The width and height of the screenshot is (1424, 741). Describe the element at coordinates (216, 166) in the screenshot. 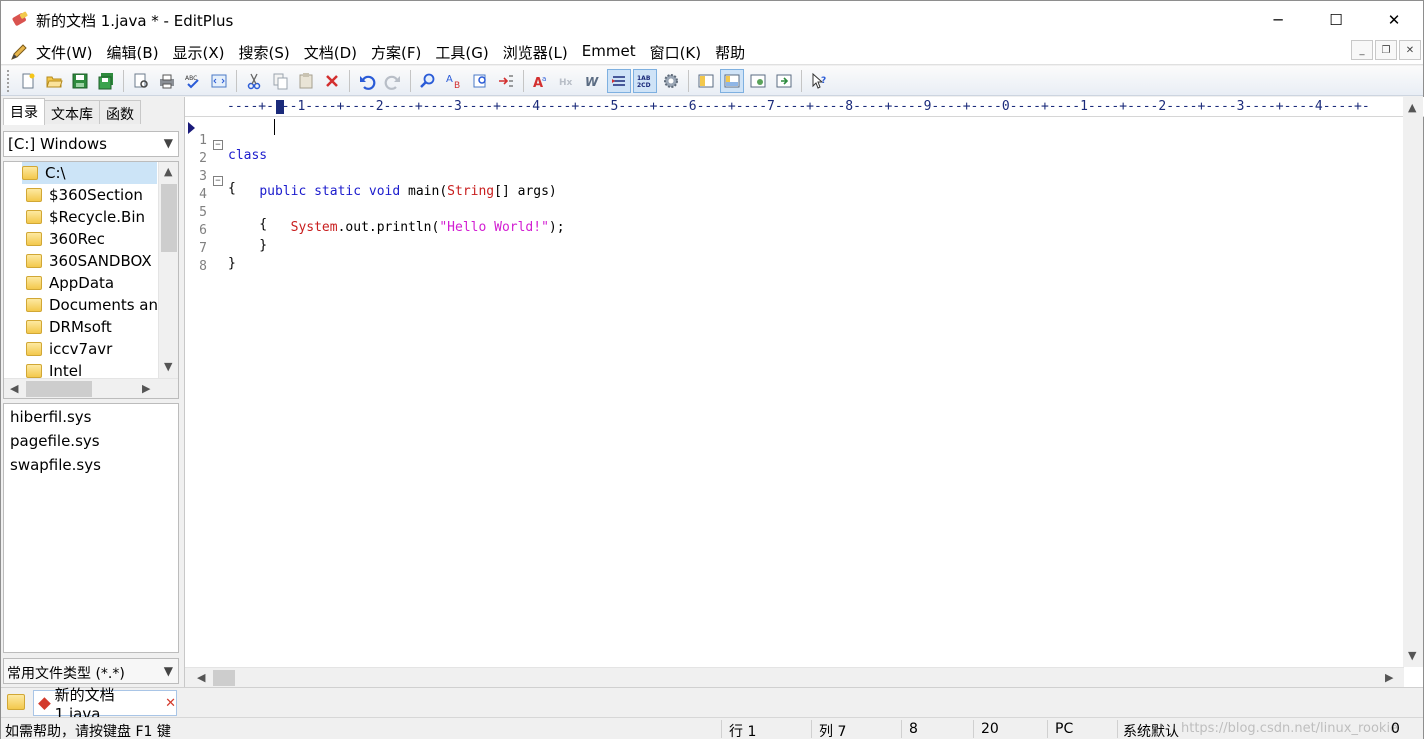

I see `code-line: 2 − {` at that location.